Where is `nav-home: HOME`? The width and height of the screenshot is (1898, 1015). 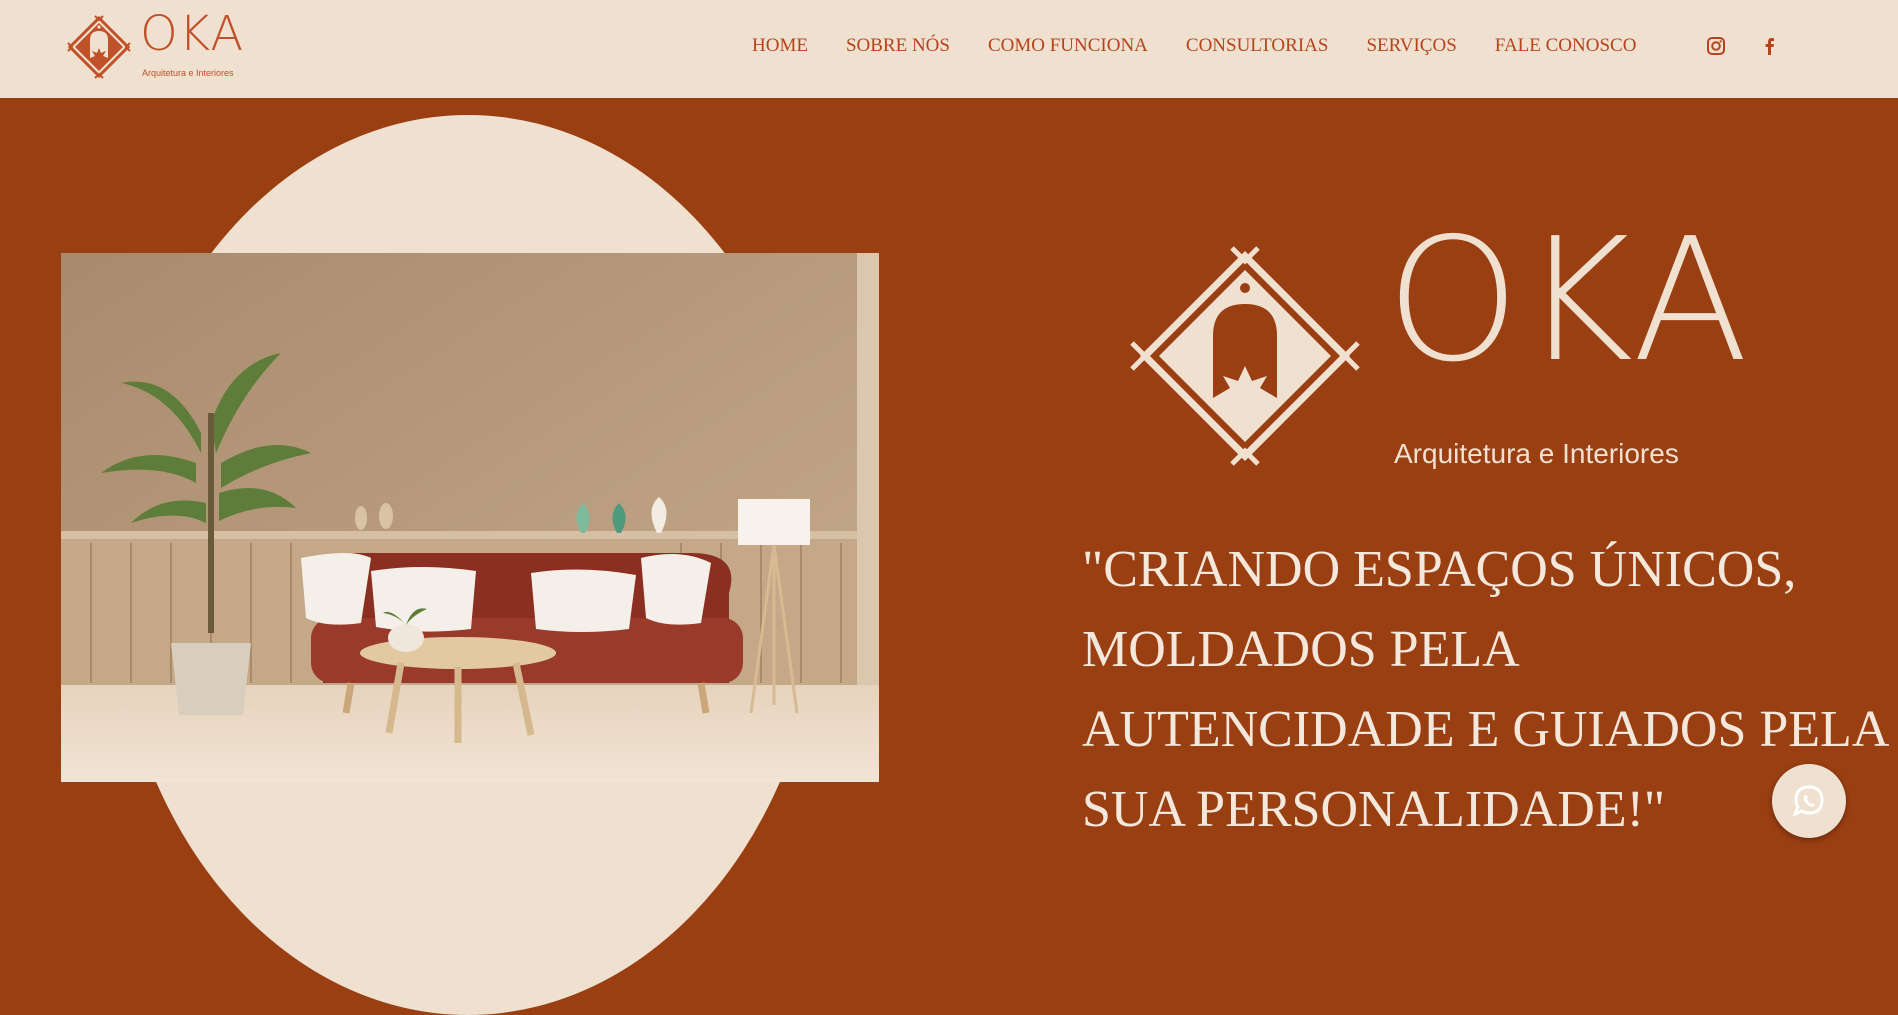 nav-home: HOME is located at coordinates (780, 46).